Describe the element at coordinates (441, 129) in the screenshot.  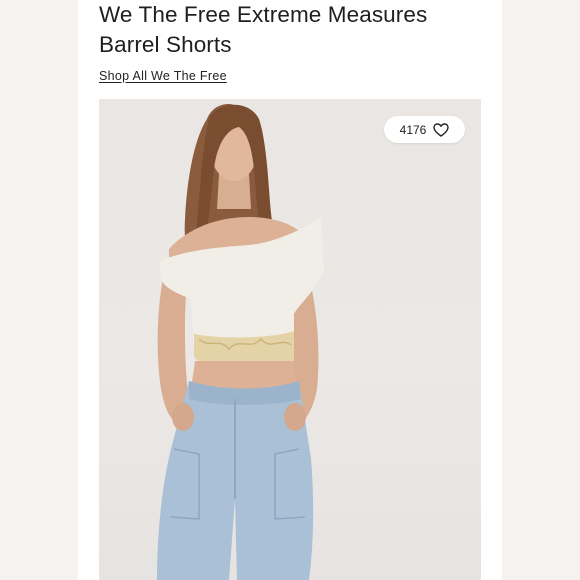
I see `heart-outline-icon` at that location.